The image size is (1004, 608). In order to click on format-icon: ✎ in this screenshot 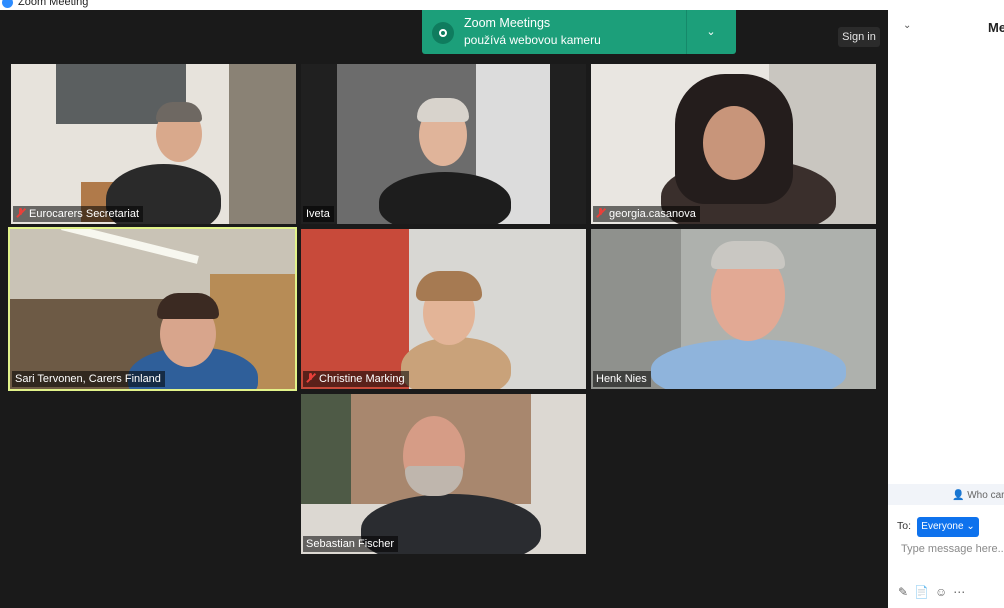, I will do `click(906, 592)`.